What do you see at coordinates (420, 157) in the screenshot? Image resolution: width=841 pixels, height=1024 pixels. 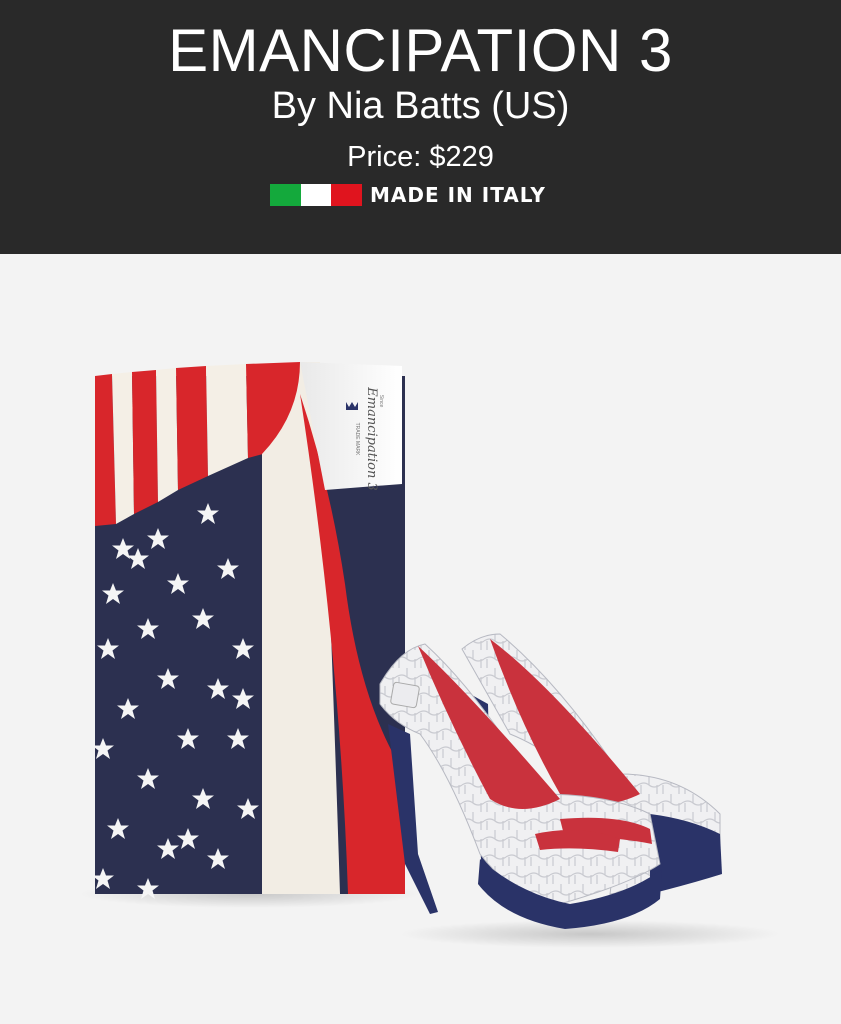 I see `product-price: Price: $229` at bounding box center [420, 157].